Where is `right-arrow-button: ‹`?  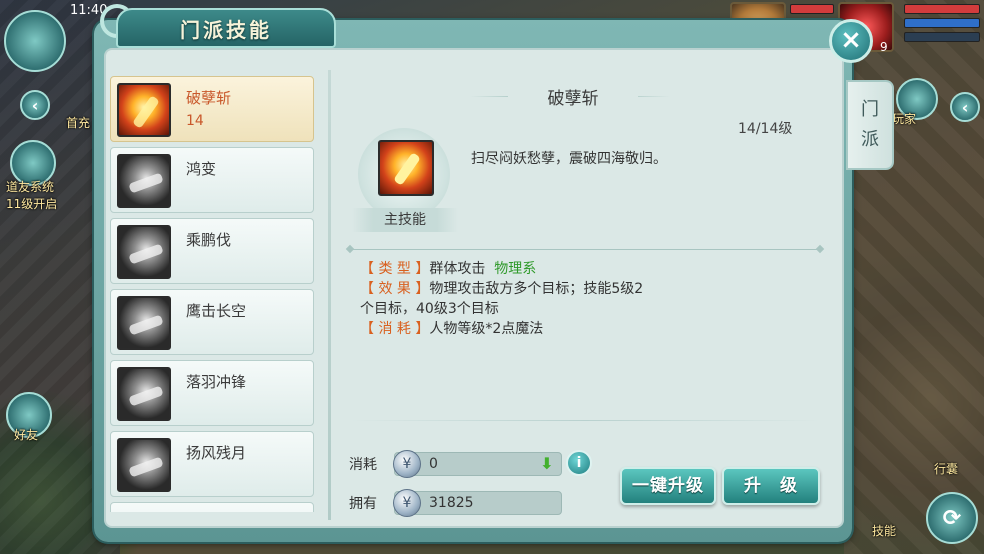 right-arrow-button: ‹ is located at coordinates (965, 107).